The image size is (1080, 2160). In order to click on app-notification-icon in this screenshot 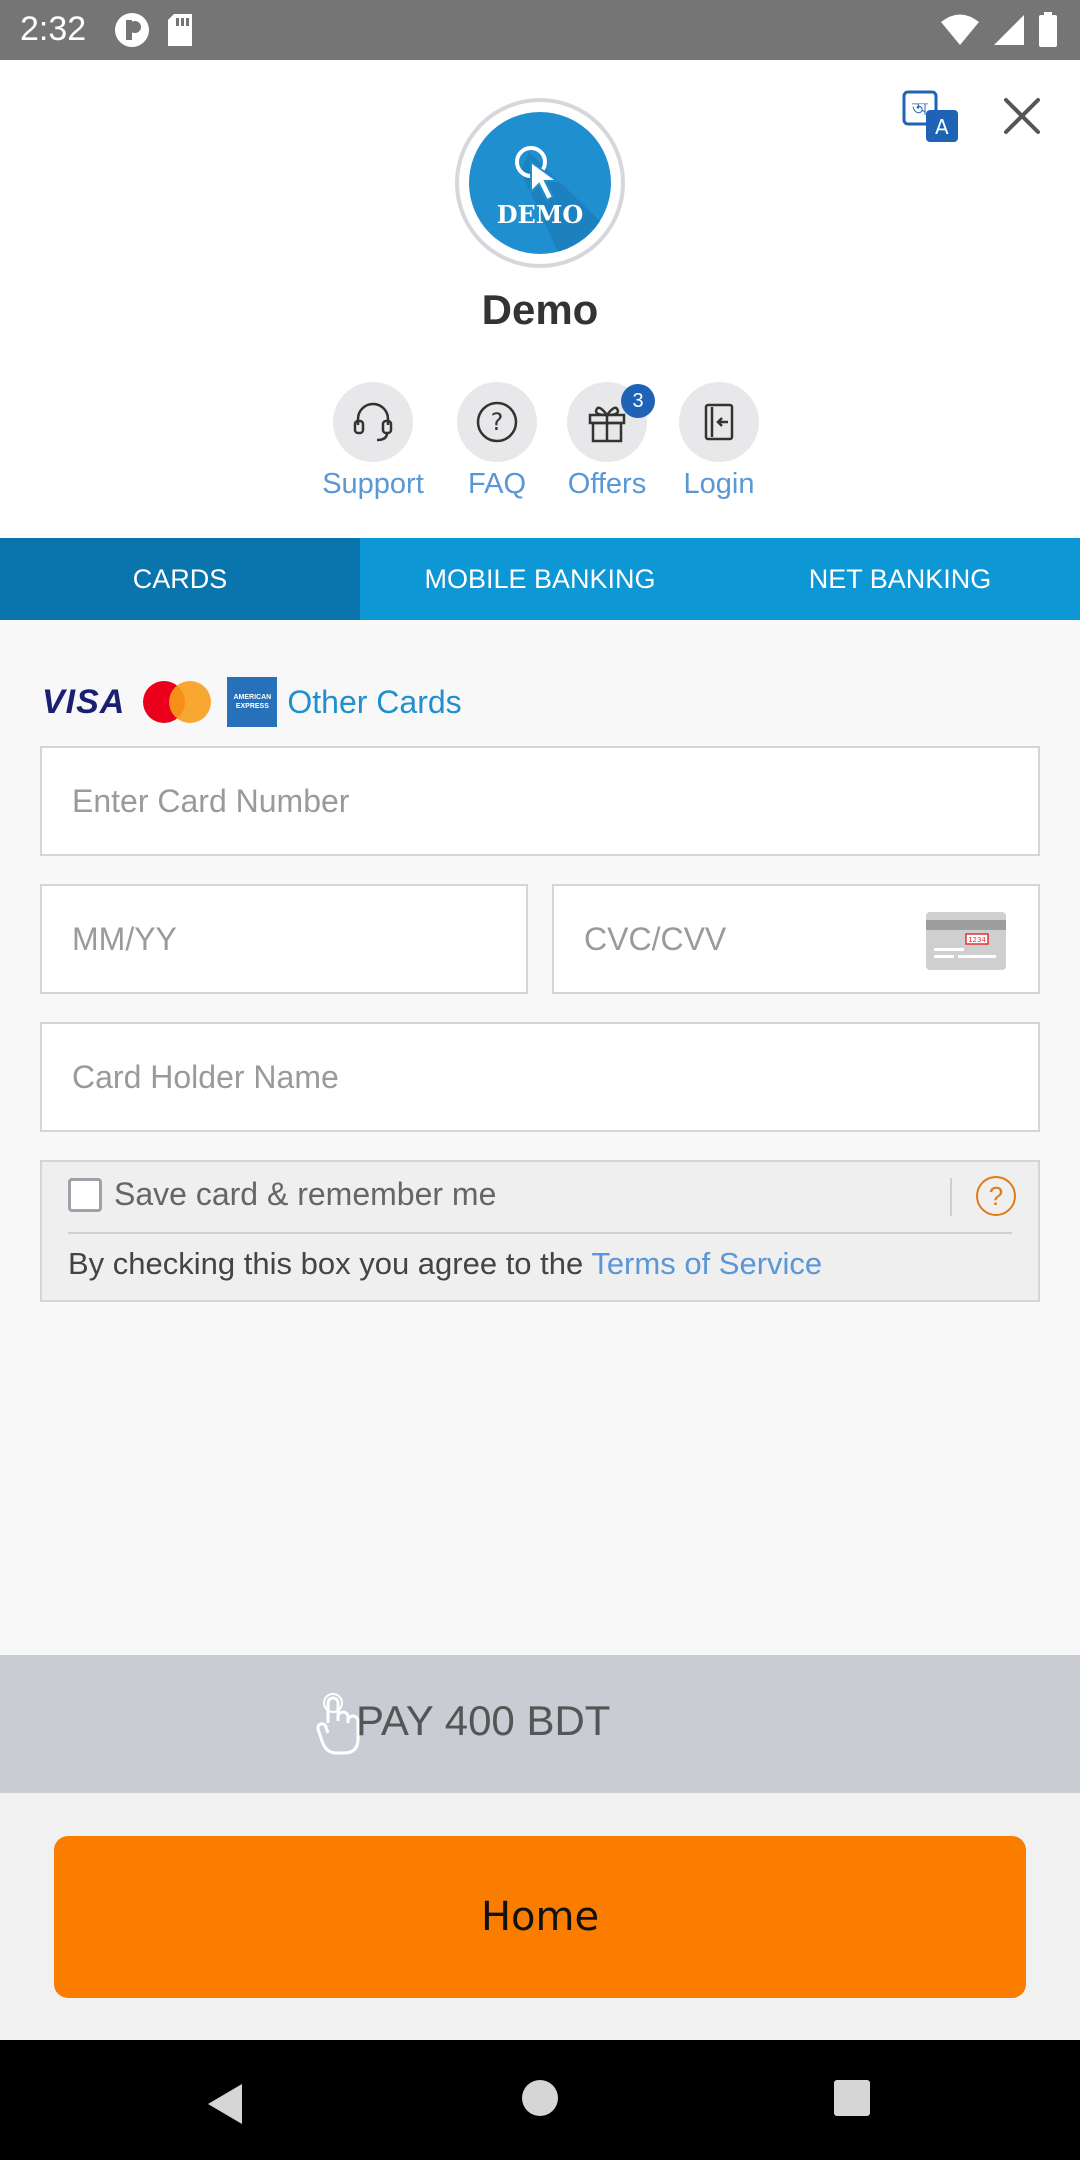, I will do `click(132, 30)`.